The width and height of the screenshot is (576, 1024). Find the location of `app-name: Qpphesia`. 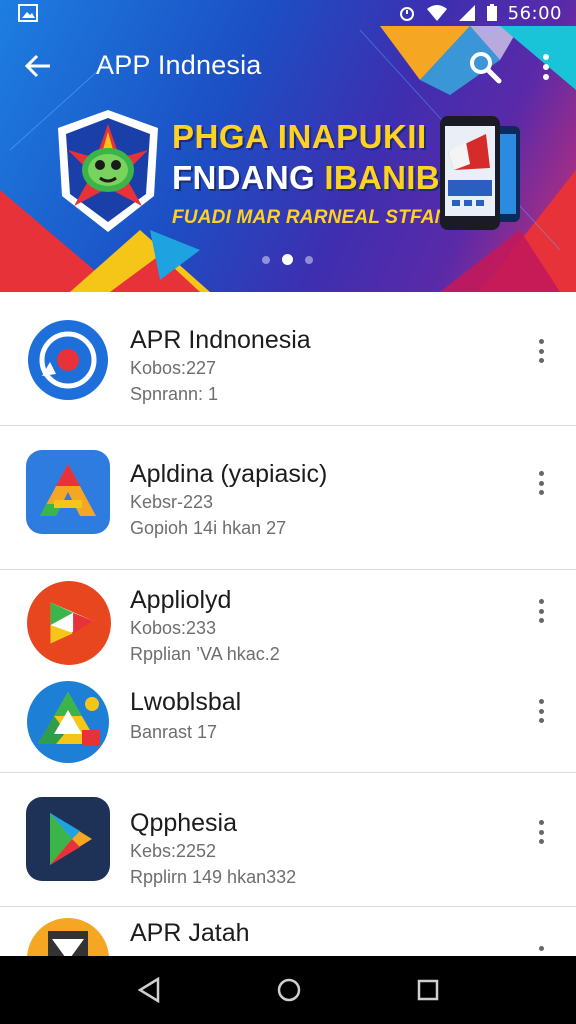

app-name: Qpphesia is located at coordinates (184, 823).